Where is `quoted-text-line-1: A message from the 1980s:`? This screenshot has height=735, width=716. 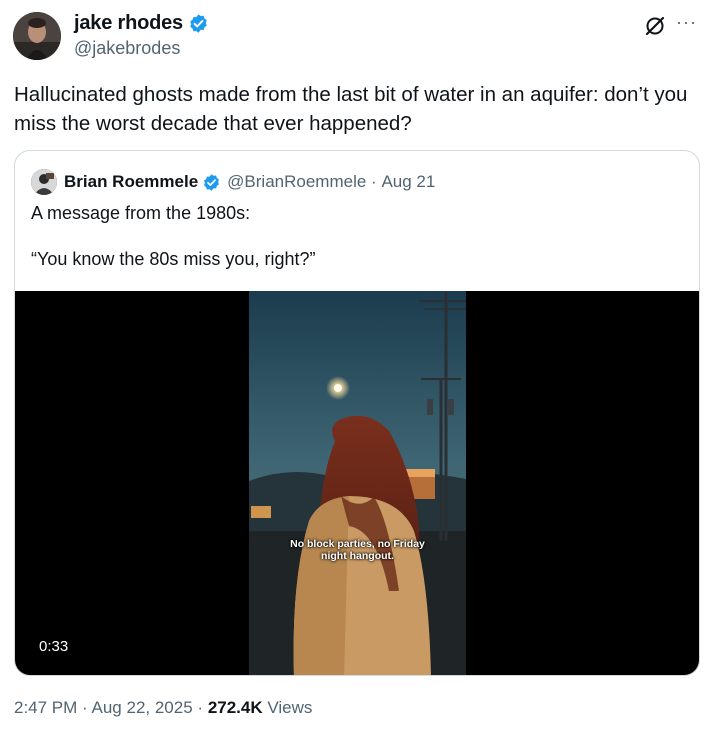 quoted-text-line-1: A message from the 1980s: is located at coordinates (141, 213).